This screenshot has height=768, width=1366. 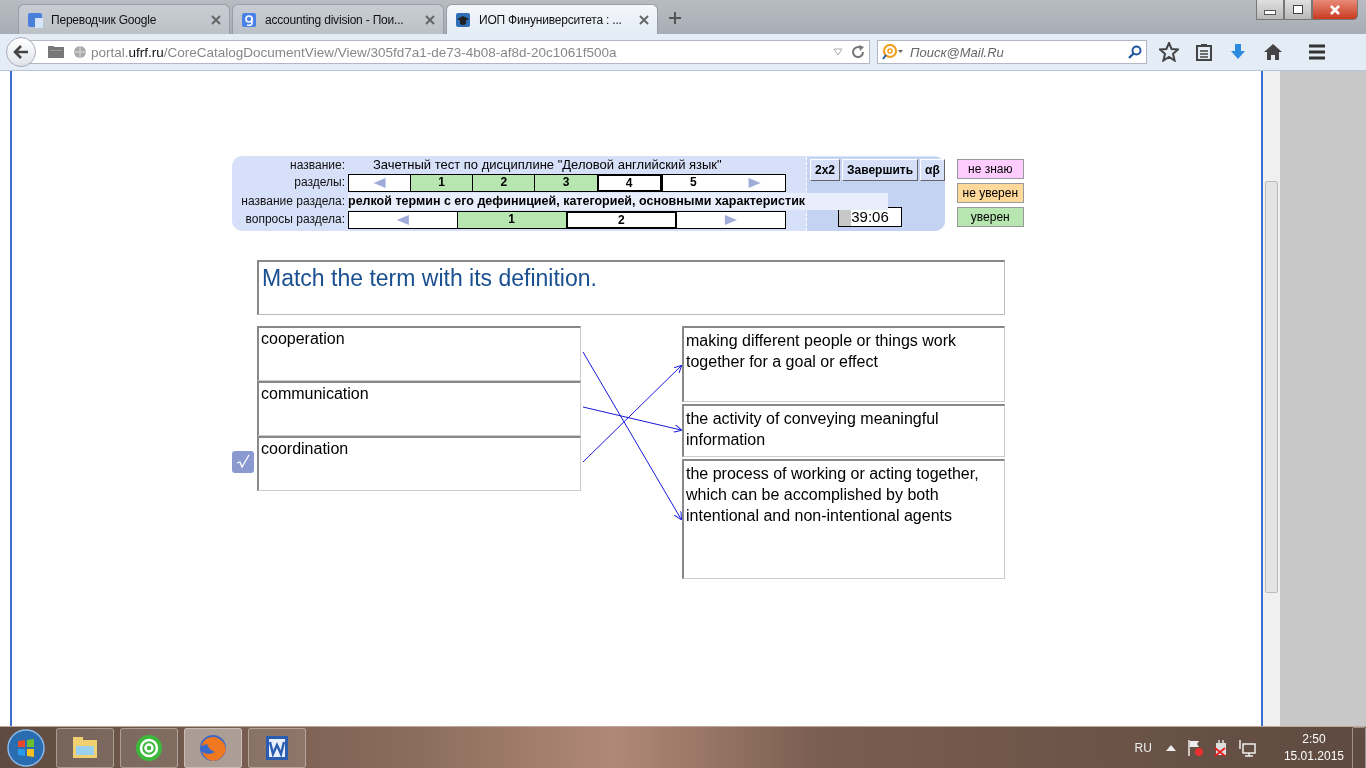 What do you see at coordinates (293, 201) in the screenshot?
I see `field-label: название раздела:` at bounding box center [293, 201].